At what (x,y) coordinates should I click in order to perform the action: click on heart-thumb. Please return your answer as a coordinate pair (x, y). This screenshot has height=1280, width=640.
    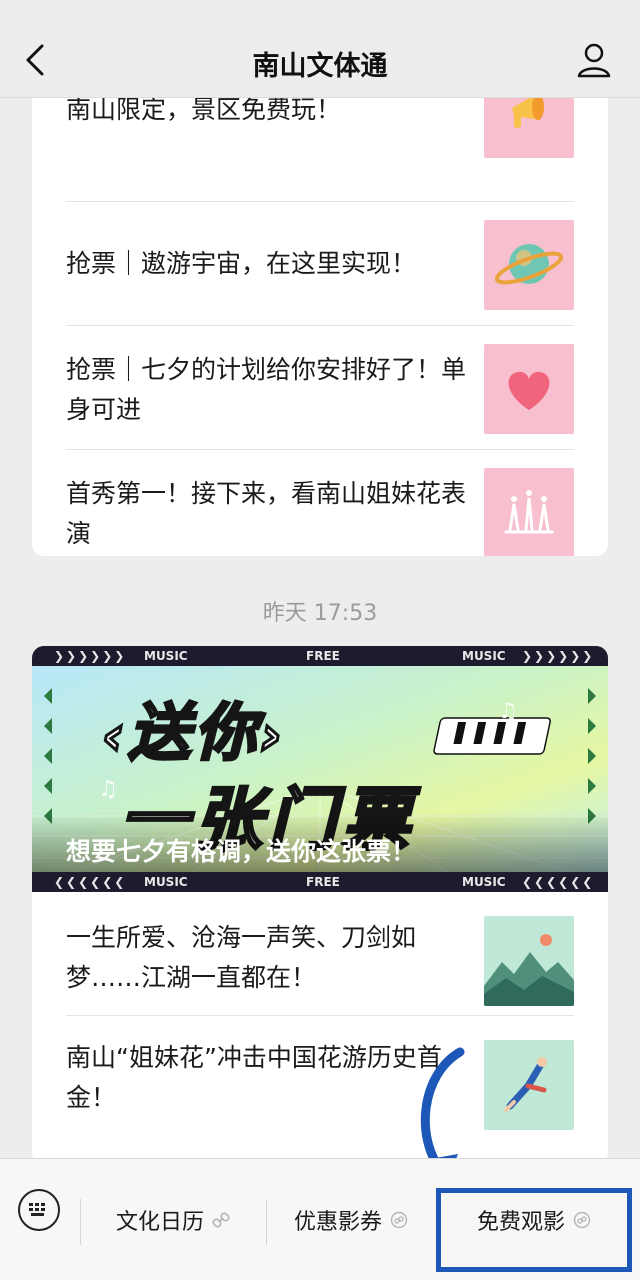
    Looking at the image, I should click on (529, 389).